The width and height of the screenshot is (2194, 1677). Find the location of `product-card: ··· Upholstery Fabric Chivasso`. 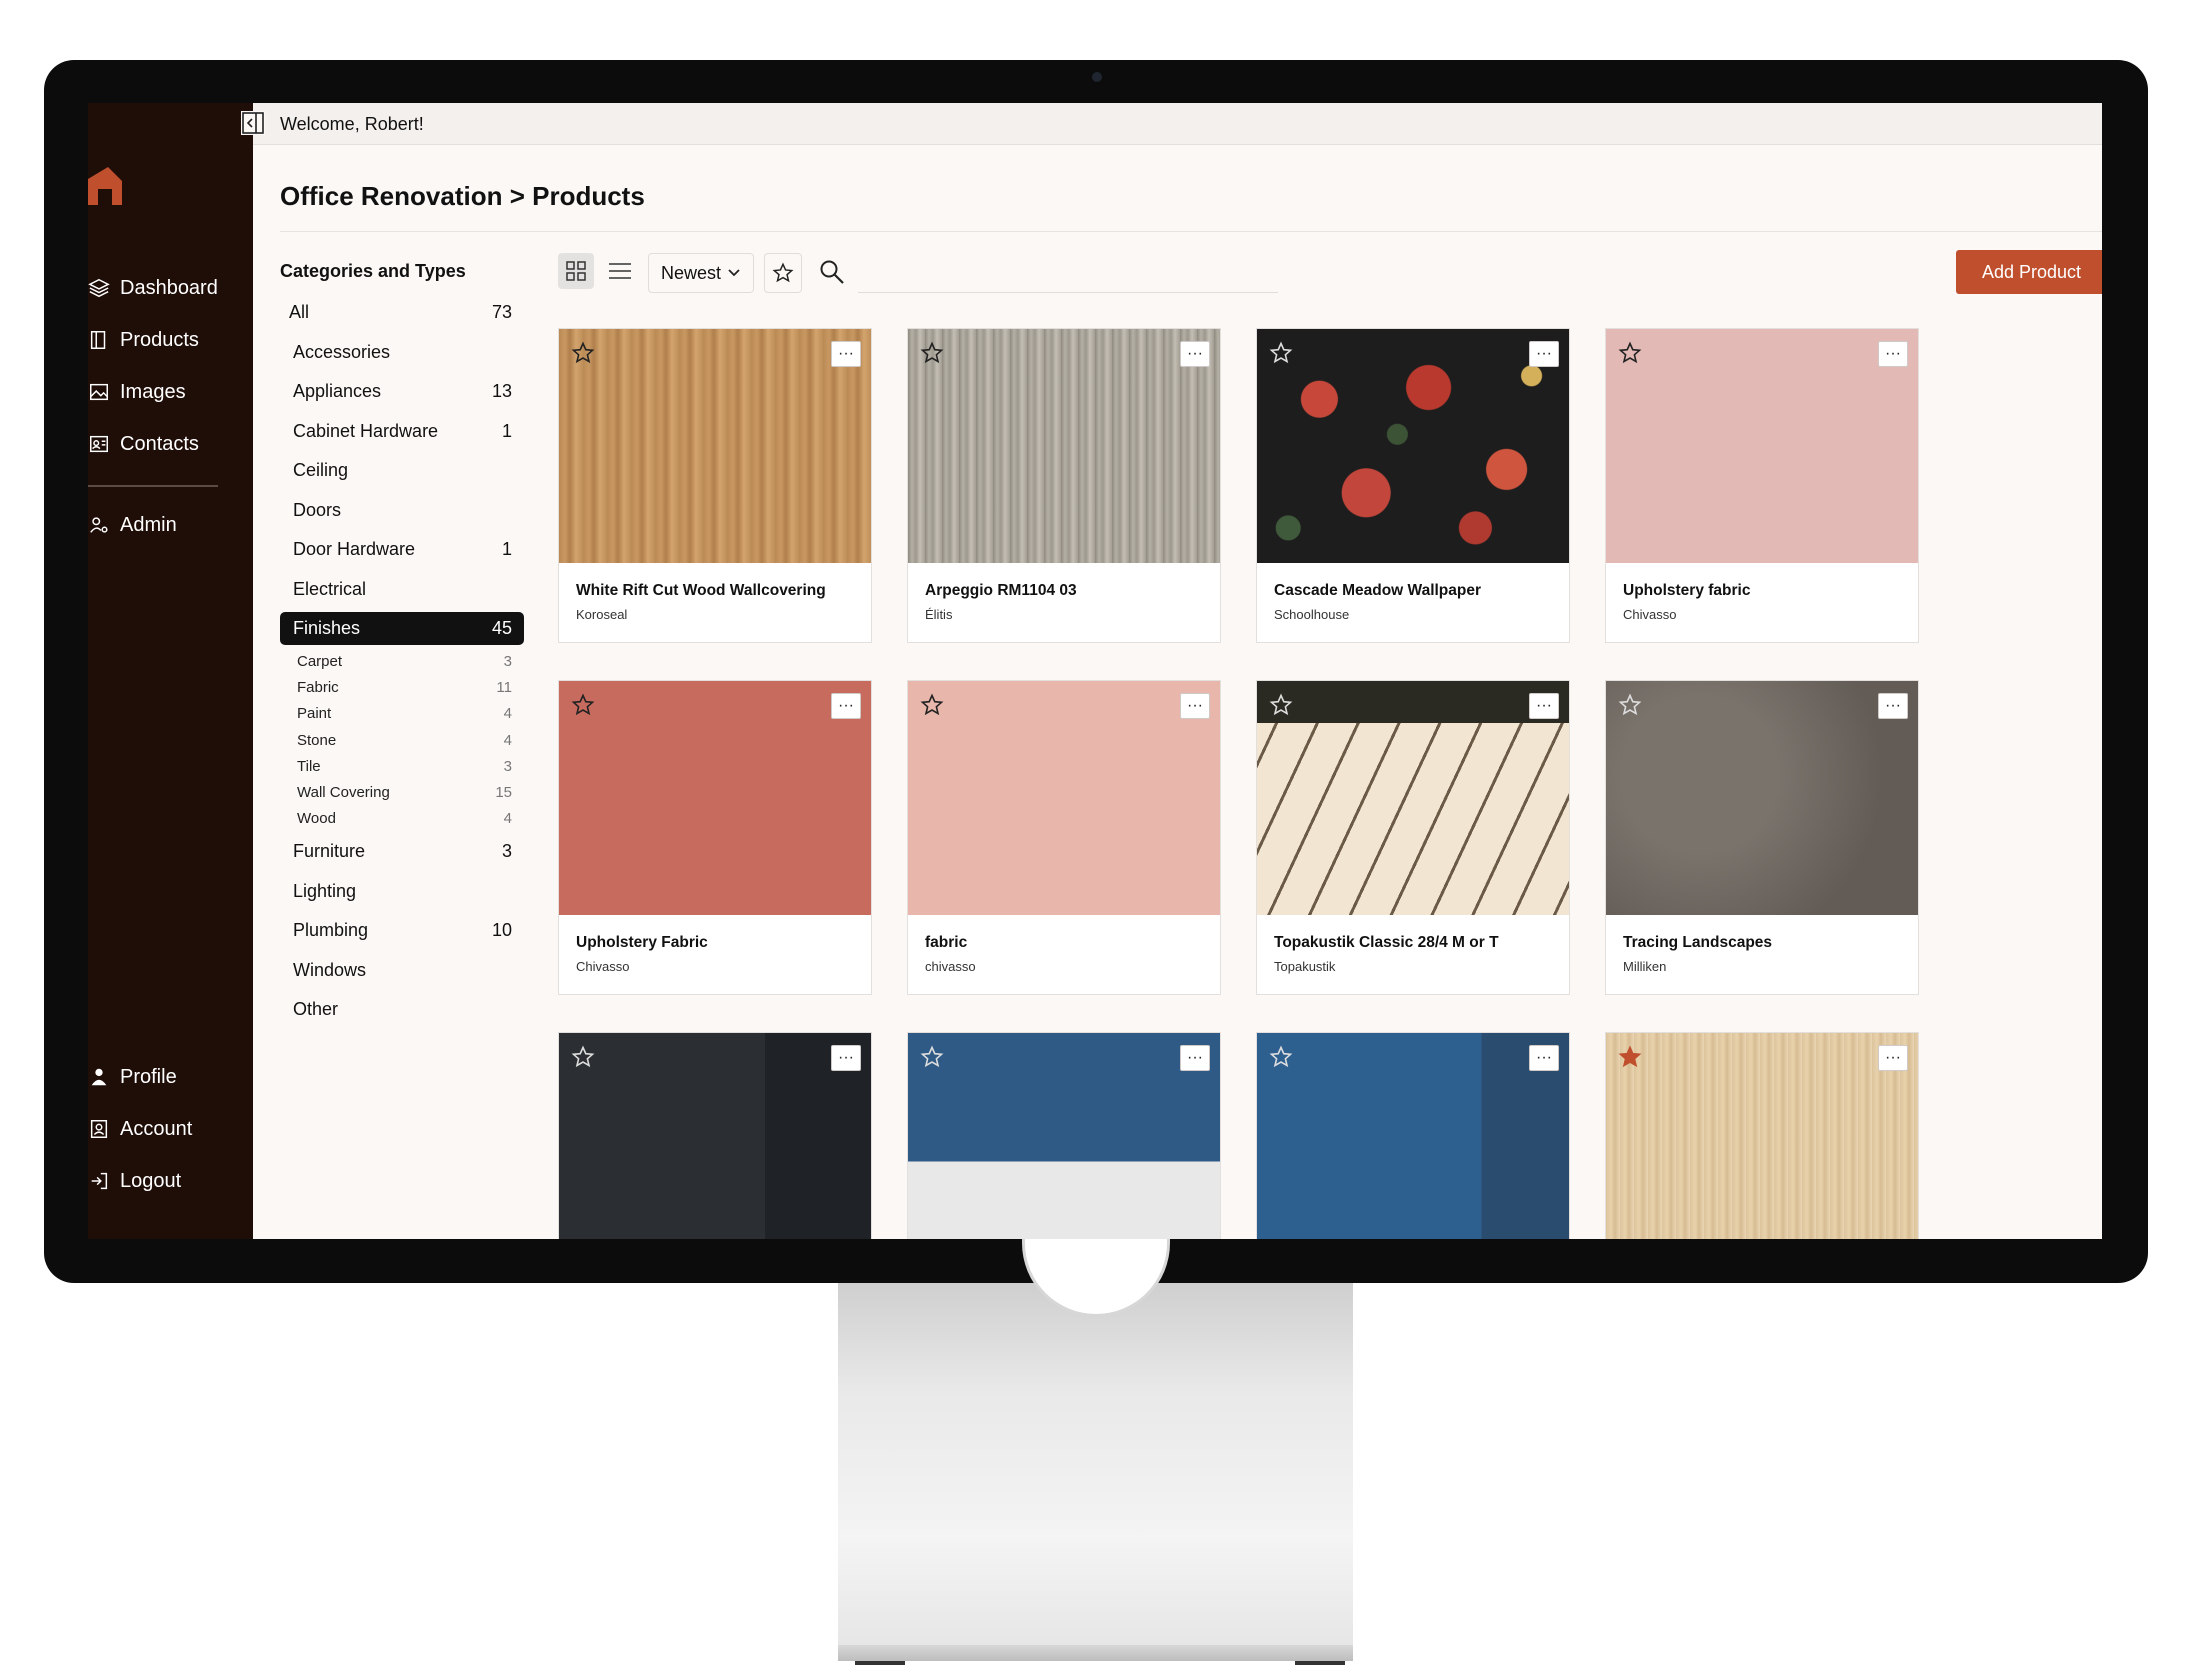

product-card: ··· Upholstery Fabric Chivasso is located at coordinates (715, 837).